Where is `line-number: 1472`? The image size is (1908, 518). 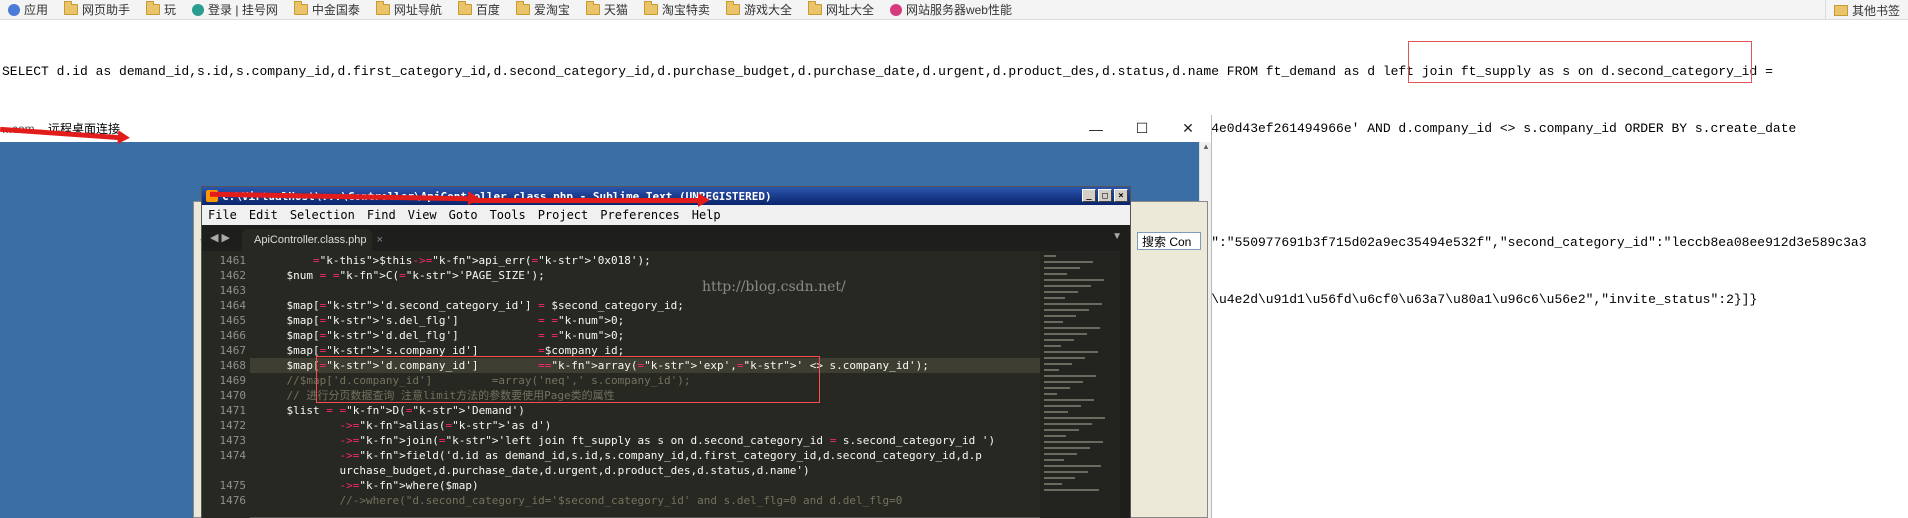 line-number: 1472 is located at coordinates (233, 425).